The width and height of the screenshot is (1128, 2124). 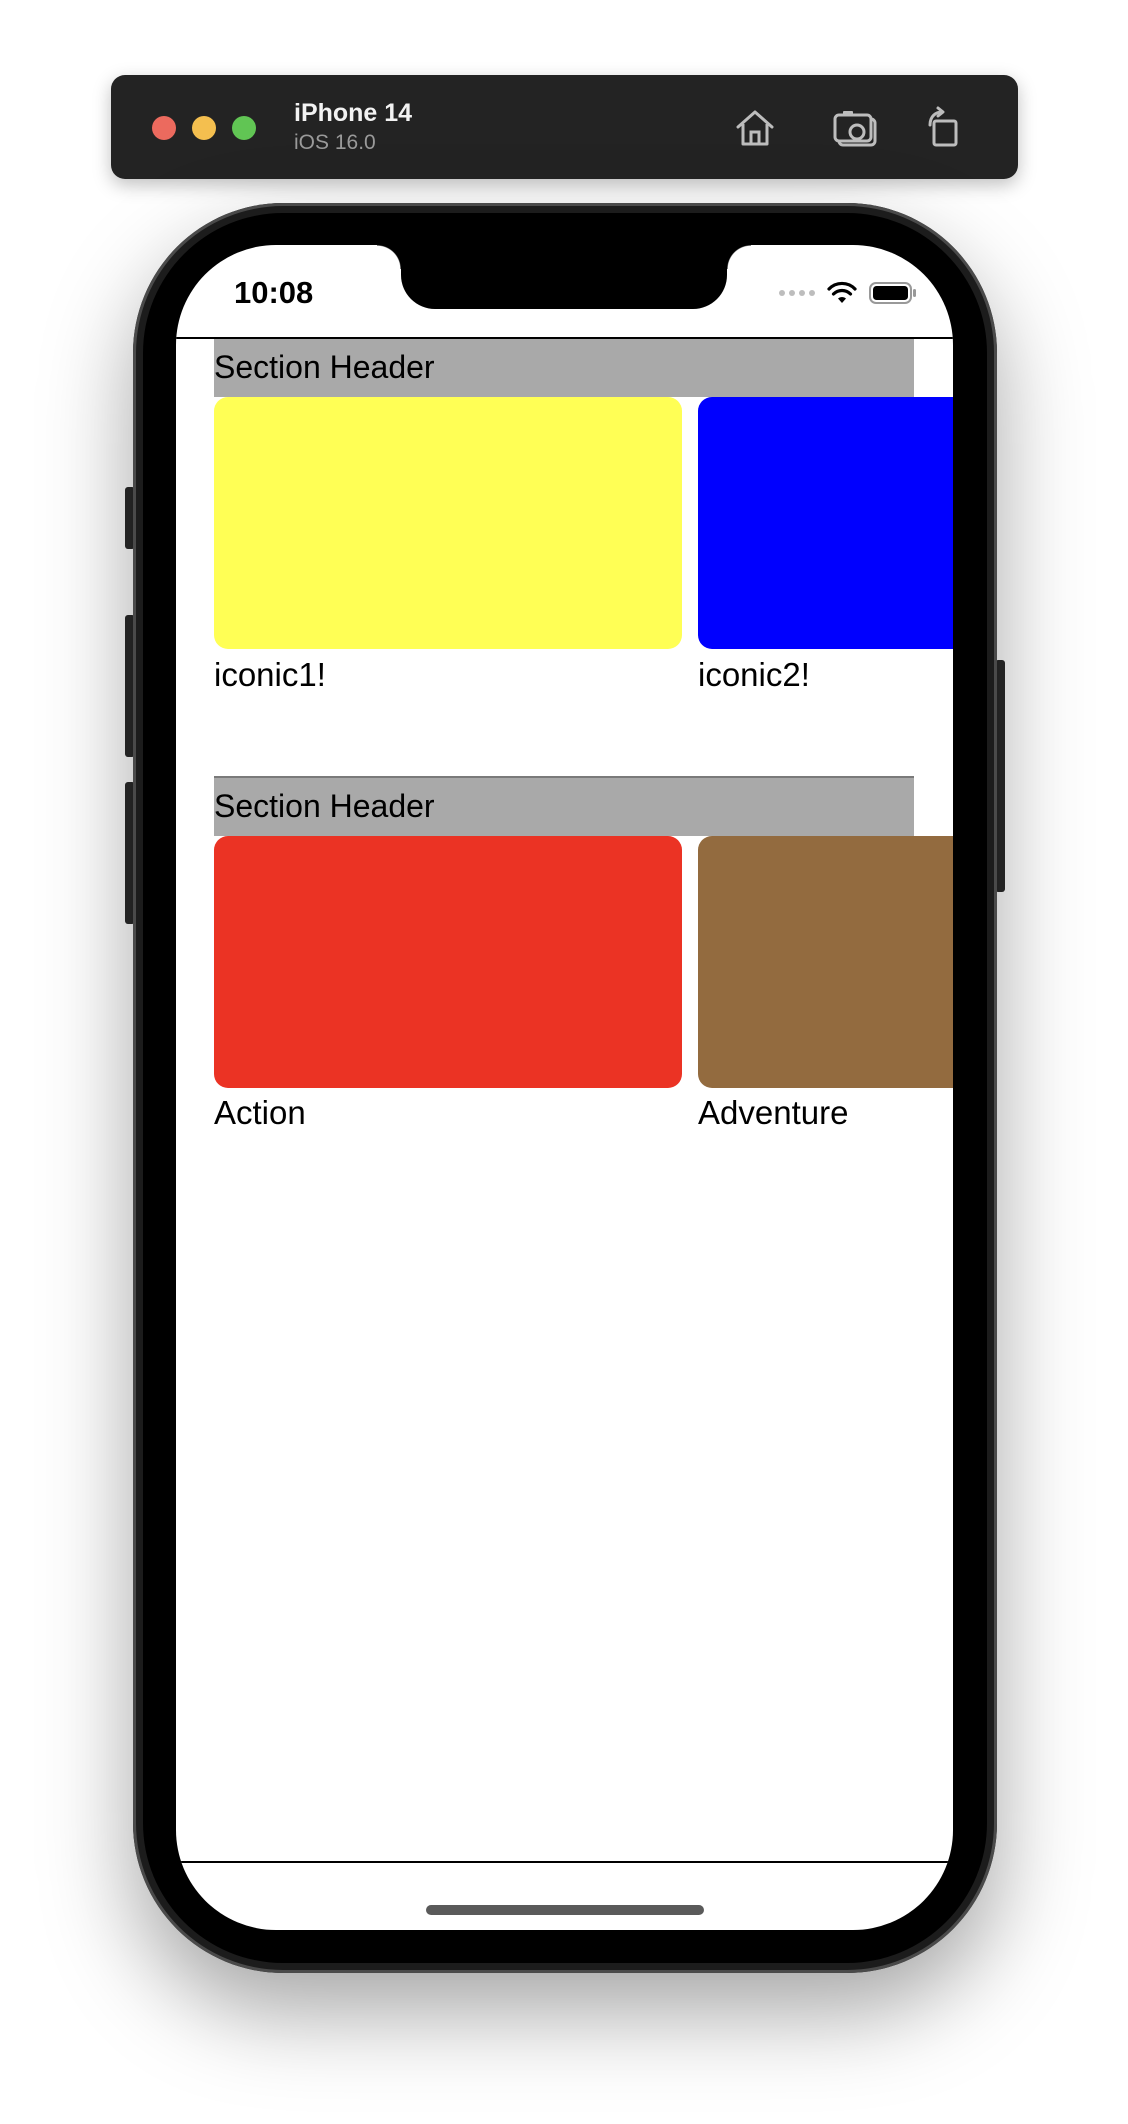 I want to click on home-indicator, so click(x=565, y=1910).